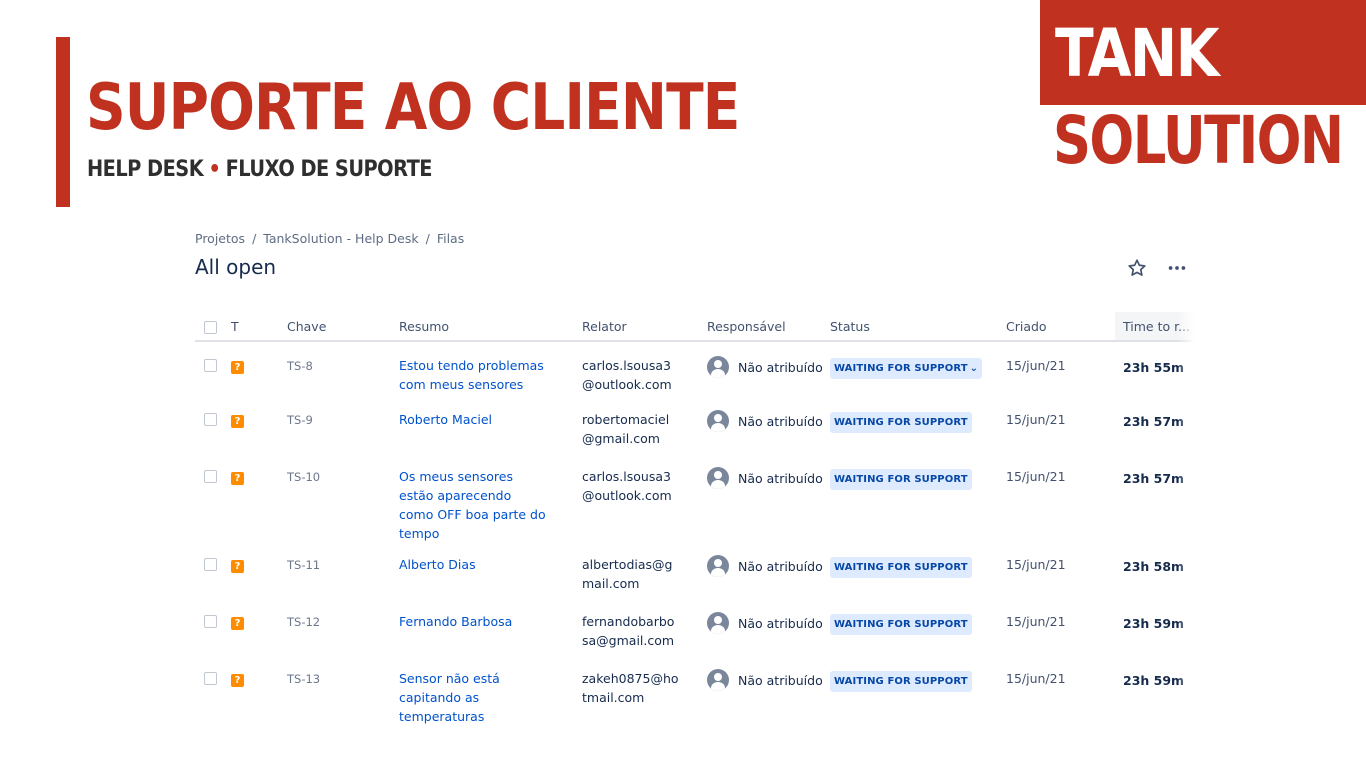 The image size is (1366, 768). I want to click on issue-key: TS-10, so click(303, 477).